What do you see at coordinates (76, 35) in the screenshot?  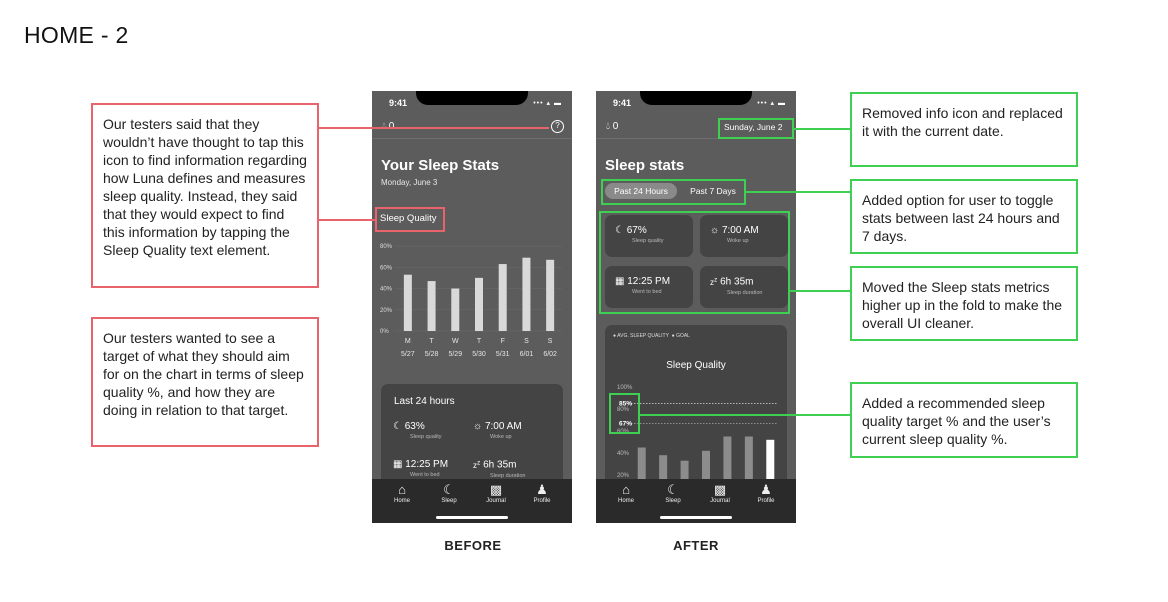 I see `page-title: HOME - 2` at bounding box center [76, 35].